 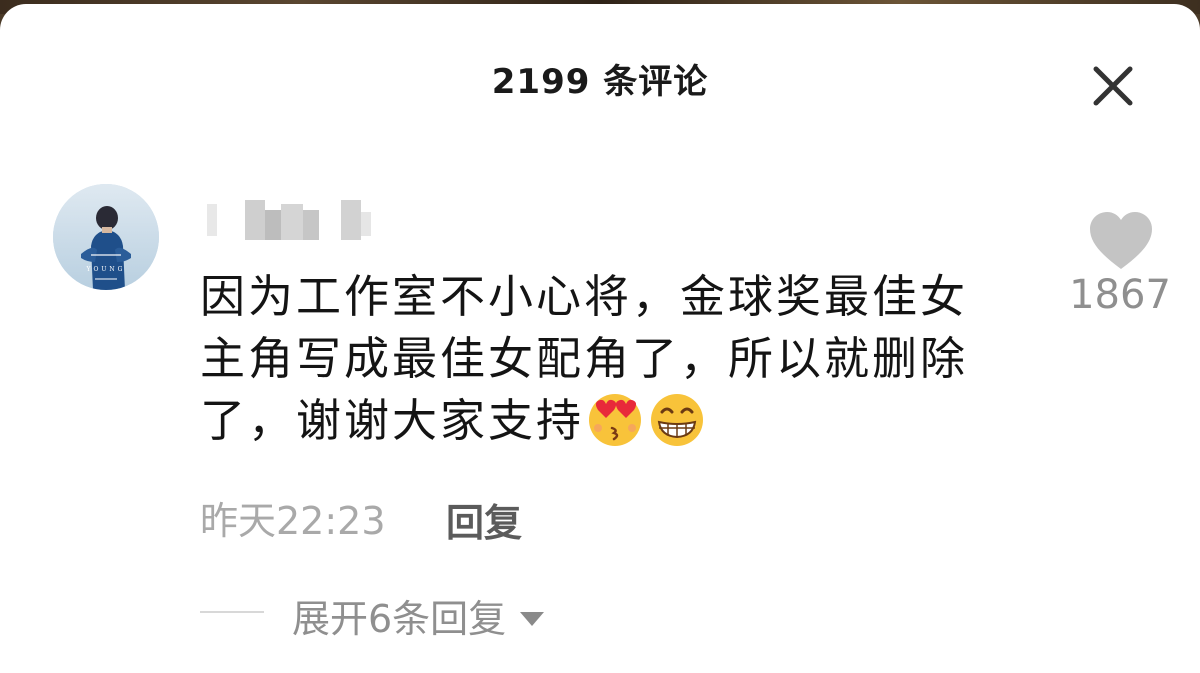 I want to click on close-icon, so click(x=1113, y=86).